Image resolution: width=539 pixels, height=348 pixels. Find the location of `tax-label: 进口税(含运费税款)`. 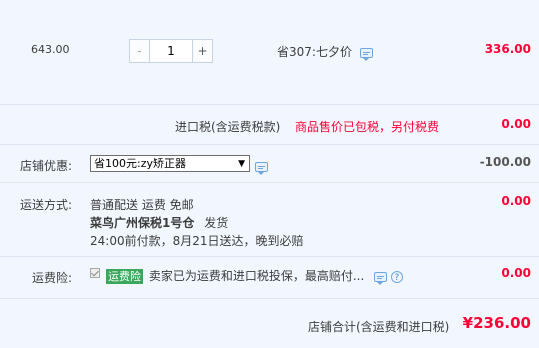

tax-label: 进口税(含运费税款) is located at coordinates (228, 127).